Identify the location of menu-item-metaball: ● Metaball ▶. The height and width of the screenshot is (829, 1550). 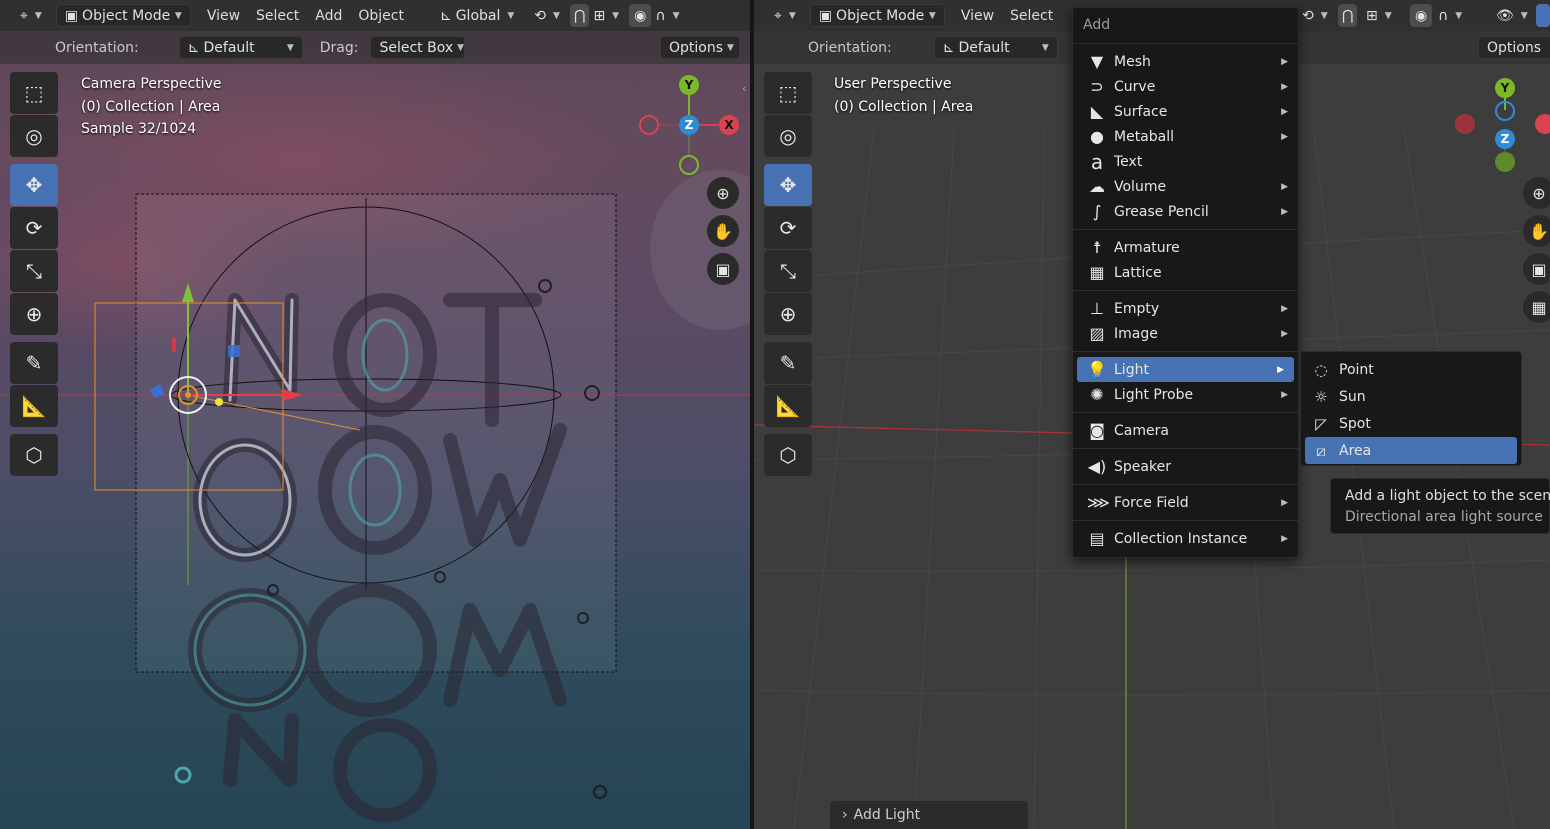
(1185, 136).